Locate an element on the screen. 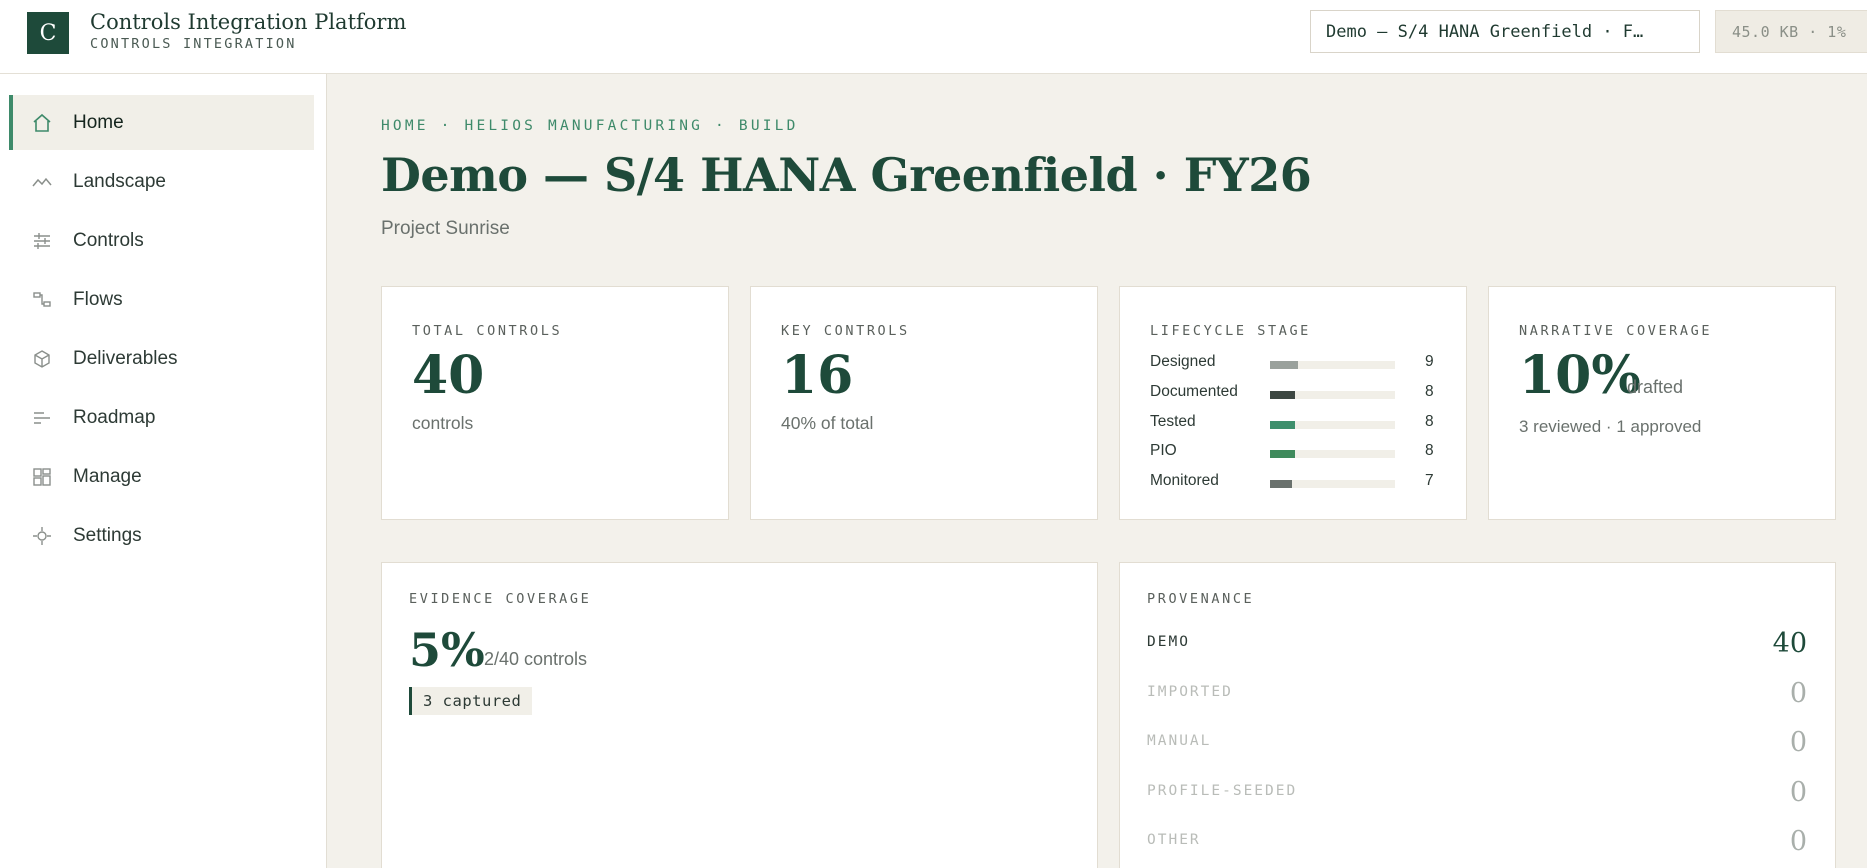 The width and height of the screenshot is (1867, 868). sidebar-item-manage: Manage is located at coordinates (161, 476).